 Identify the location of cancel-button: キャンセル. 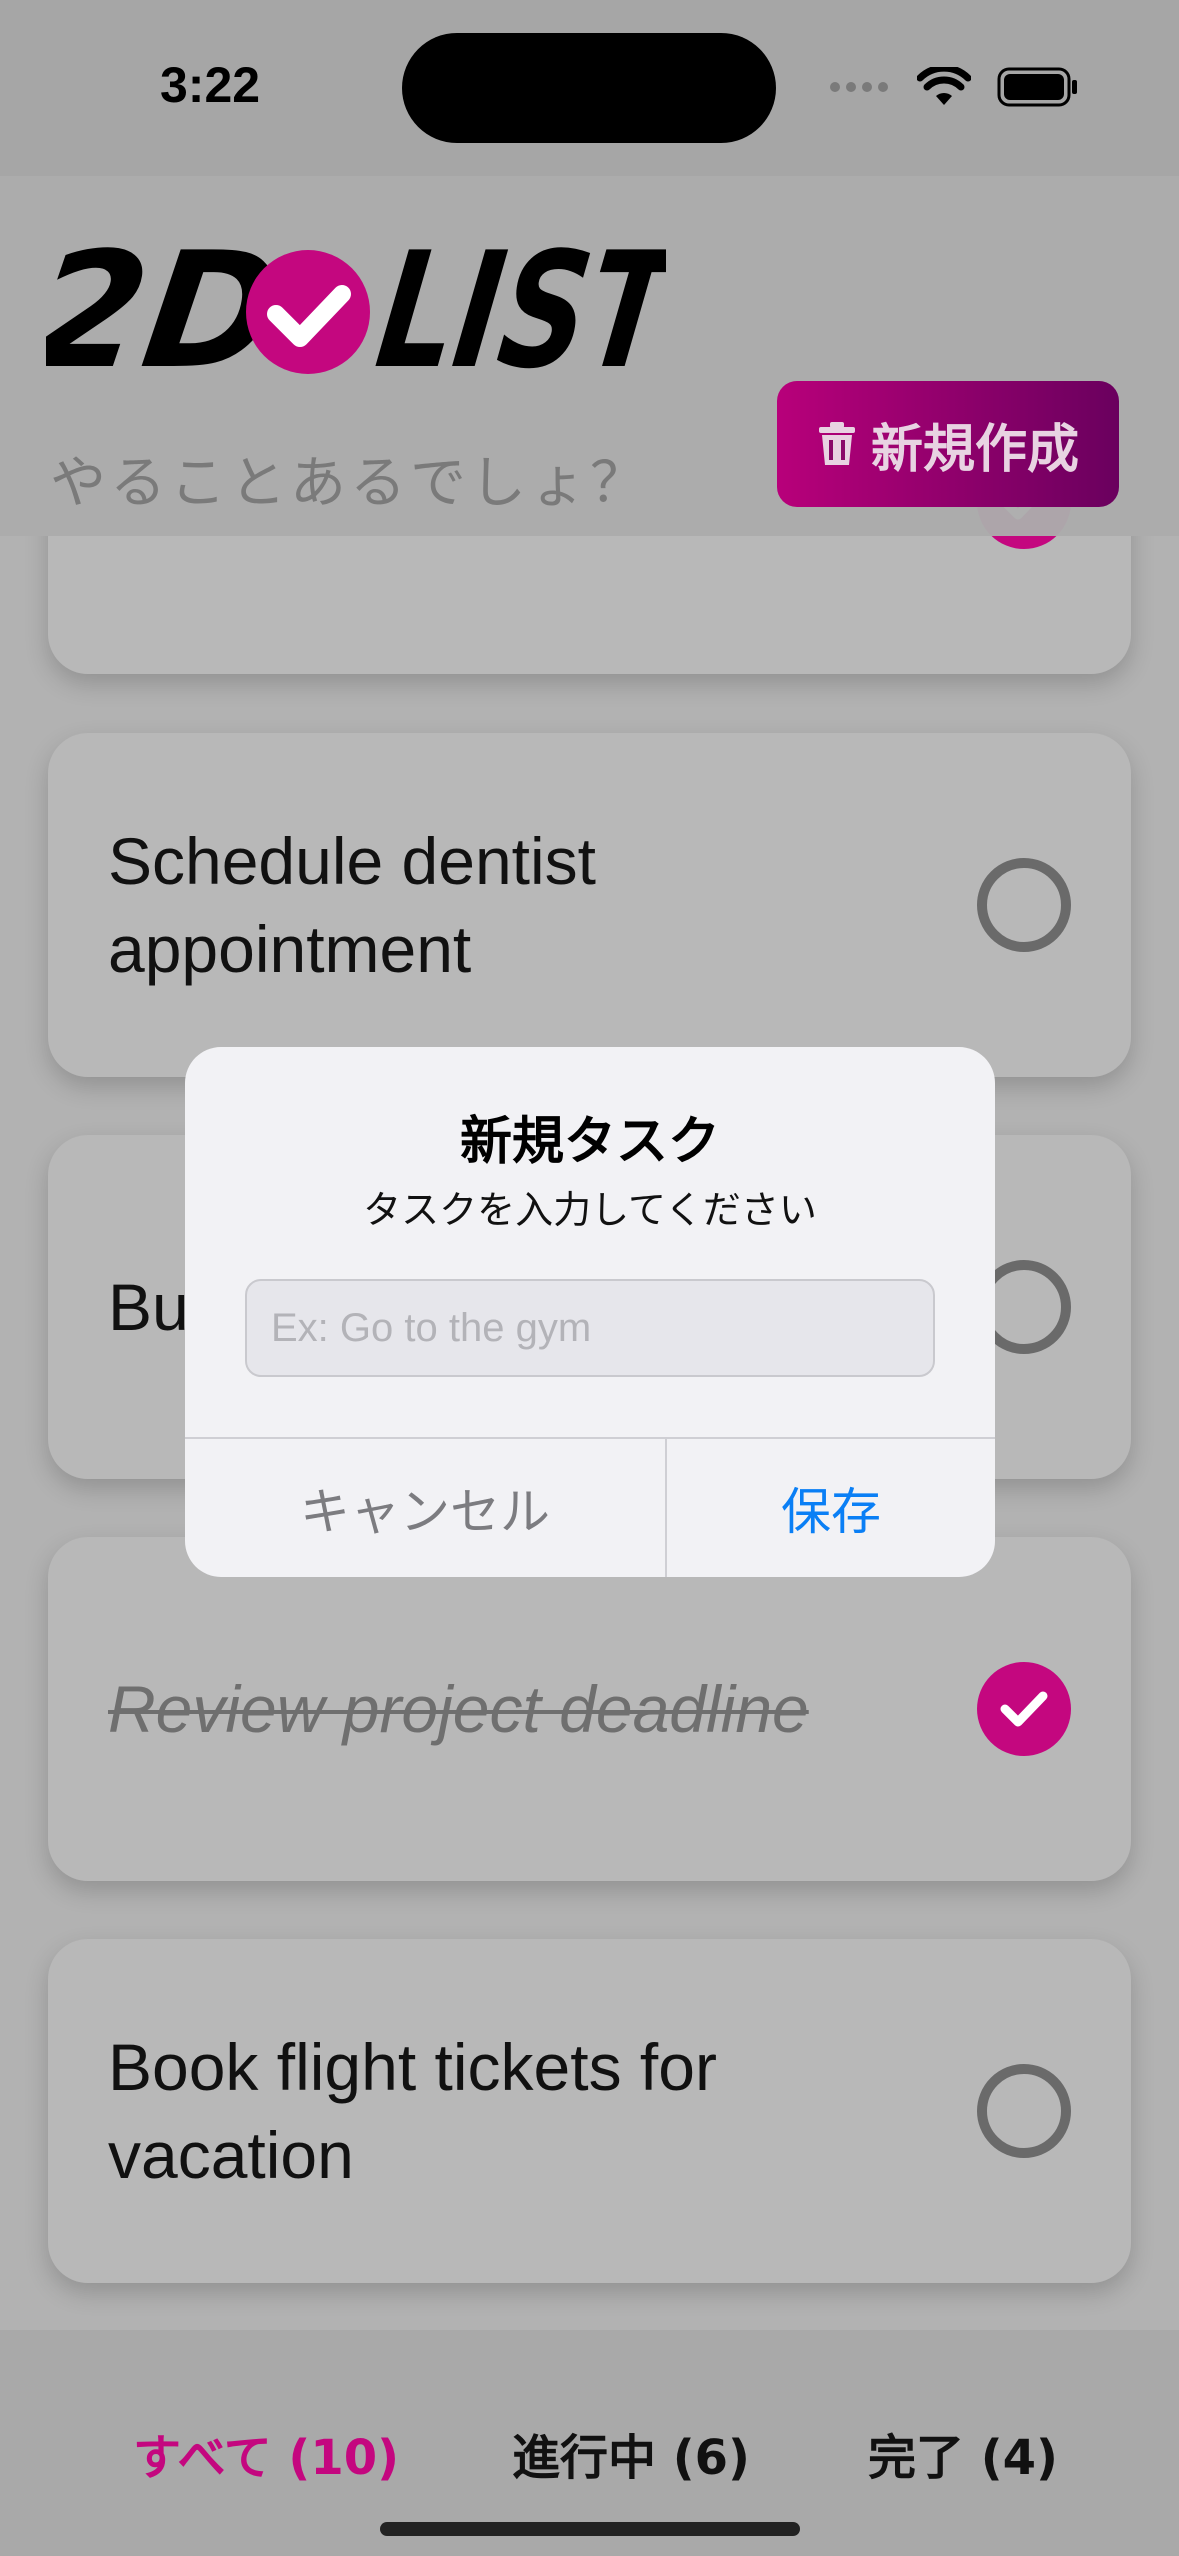
(425, 1508).